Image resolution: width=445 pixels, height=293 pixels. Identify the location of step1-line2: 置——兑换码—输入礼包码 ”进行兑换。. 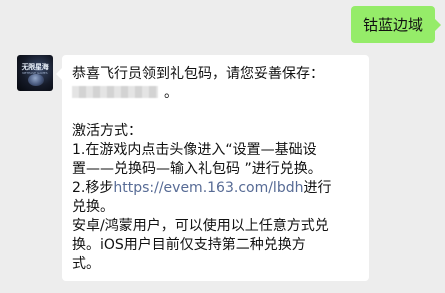
(197, 169).